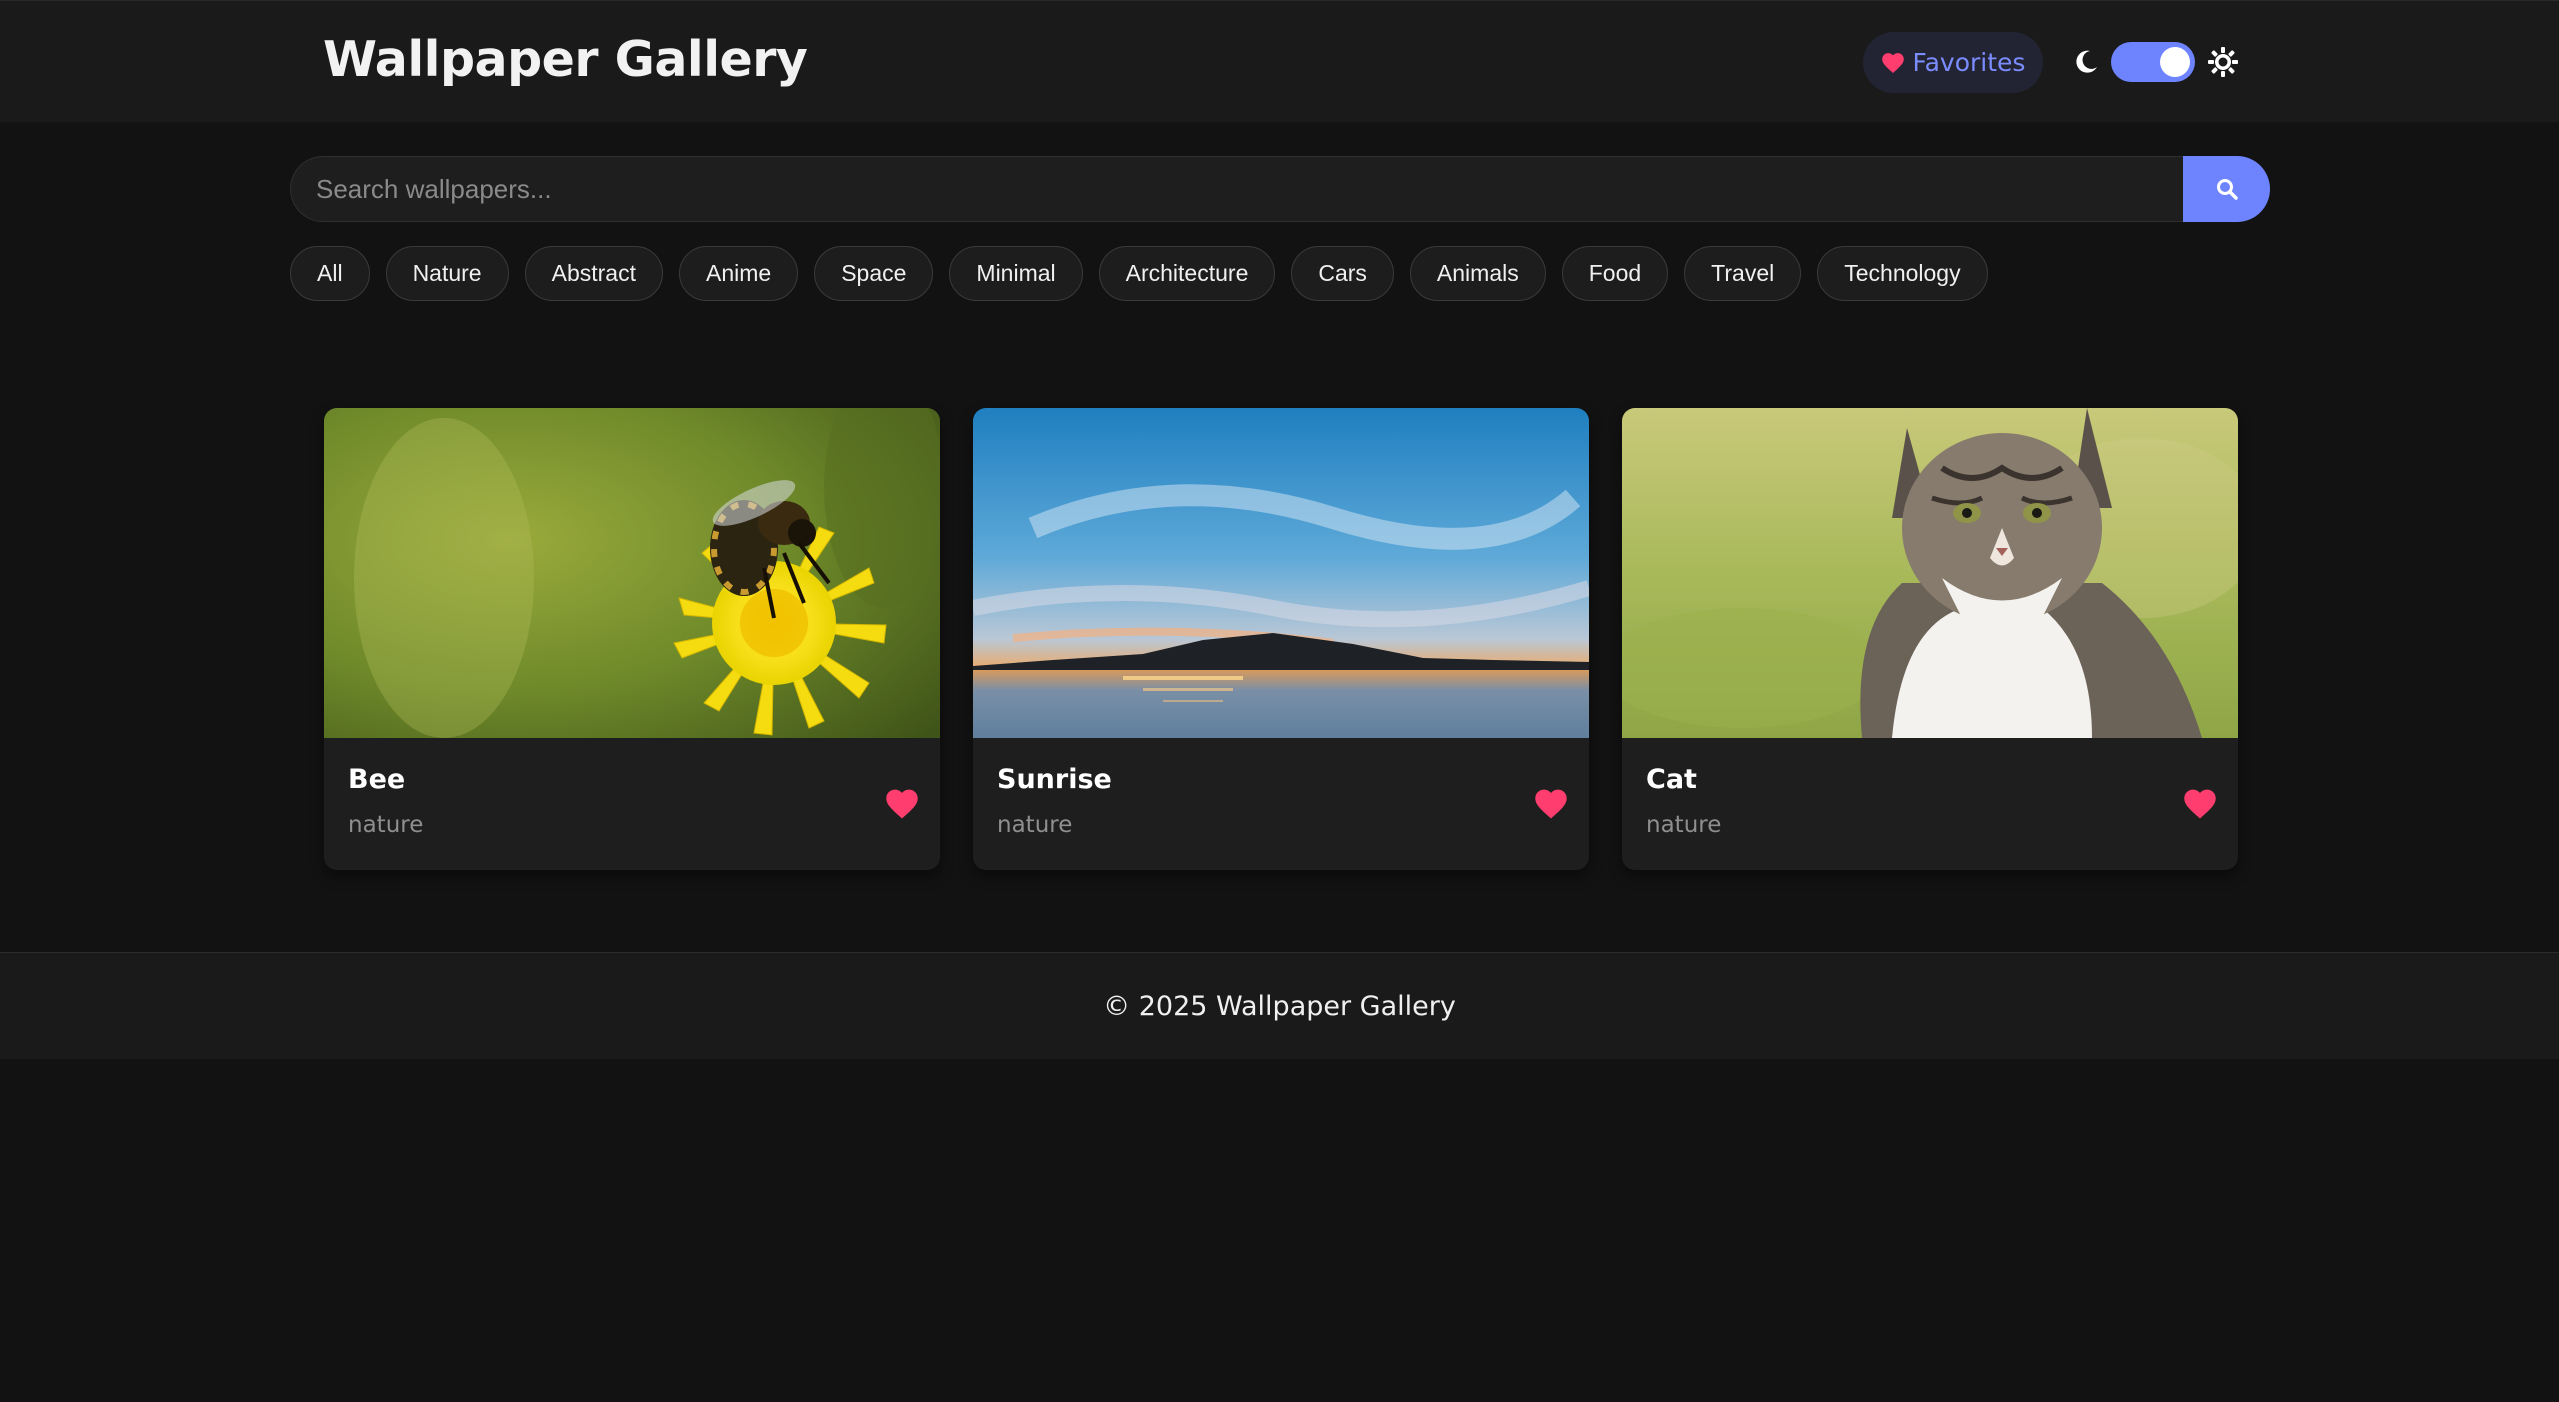 The height and width of the screenshot is (1402, 2559). What do you see at coordinates (1477, 273) in the screenshot?
I see `category-chip-animals: Animals` at bounding box center [1477, 273].